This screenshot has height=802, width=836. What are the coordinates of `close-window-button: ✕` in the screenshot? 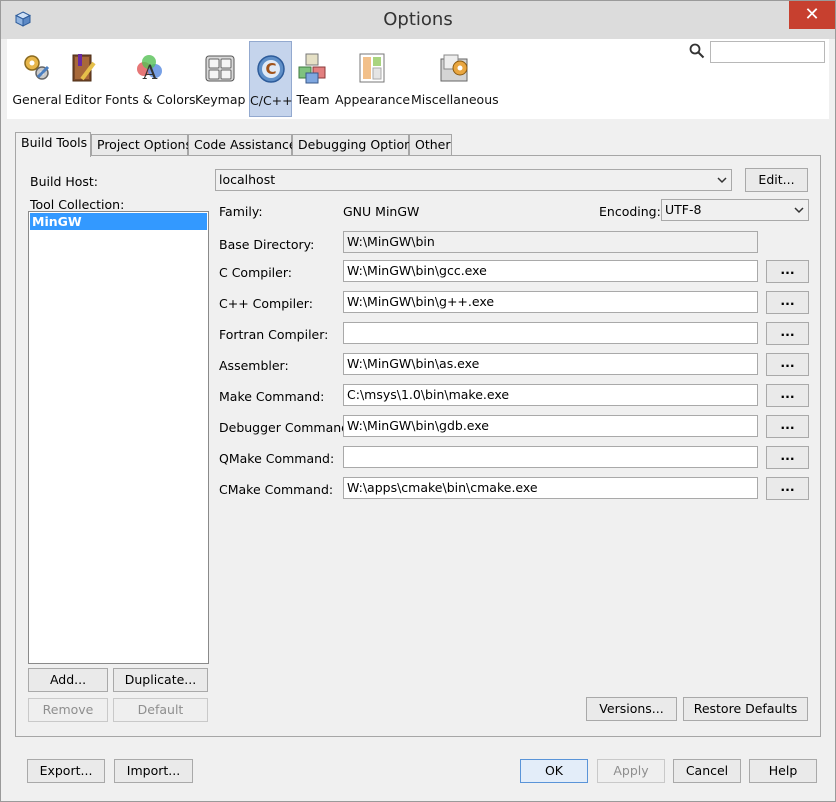 It's located at (812, 15).